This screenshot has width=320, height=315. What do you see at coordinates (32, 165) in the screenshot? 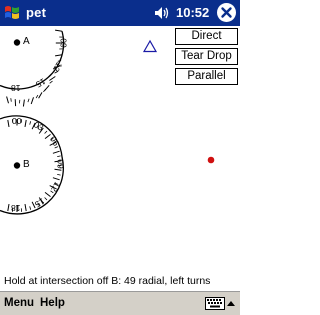
I see `fix-b-compass` at bounding box center [32, 165].